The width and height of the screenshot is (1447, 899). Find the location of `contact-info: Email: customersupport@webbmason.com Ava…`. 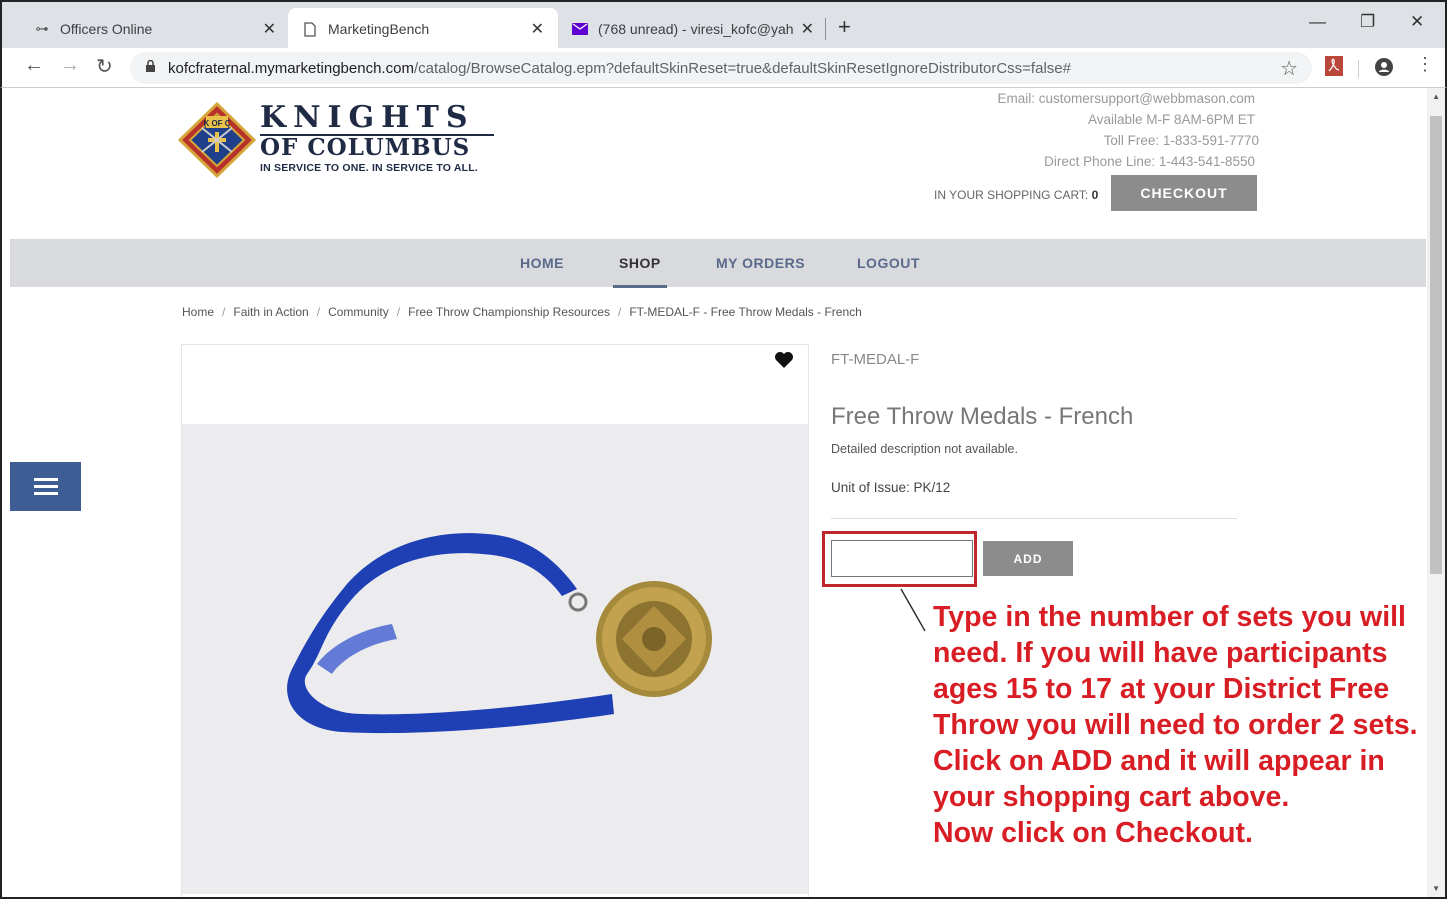

contact-info: Email: customersupport@webbmason.com Ava… is located at coordinates (1128, 130).